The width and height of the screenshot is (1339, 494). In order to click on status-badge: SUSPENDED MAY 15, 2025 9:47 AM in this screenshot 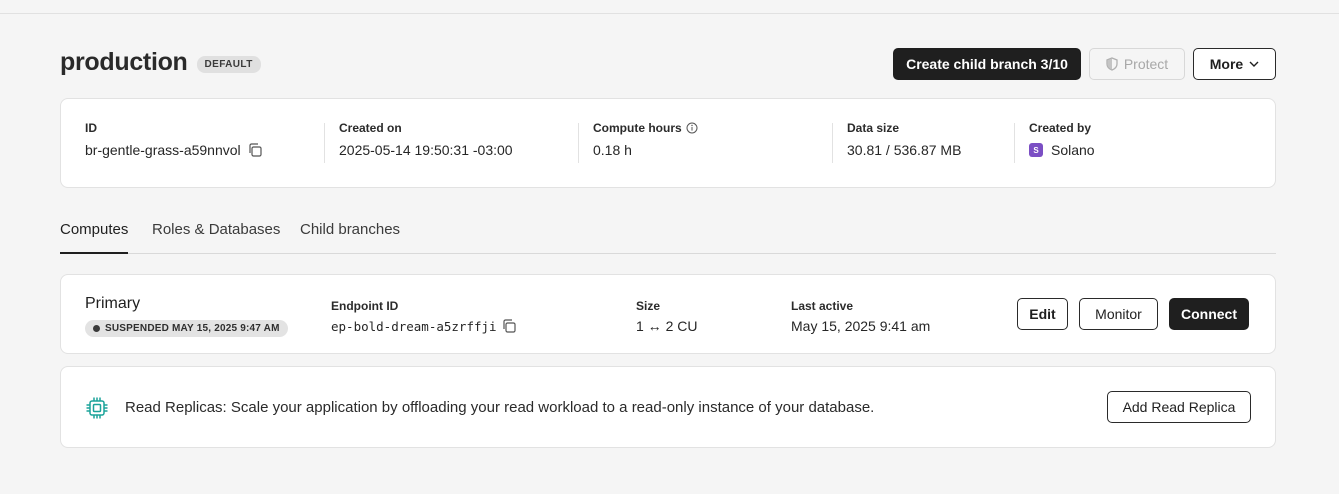, I will do `click(186, 328)`.